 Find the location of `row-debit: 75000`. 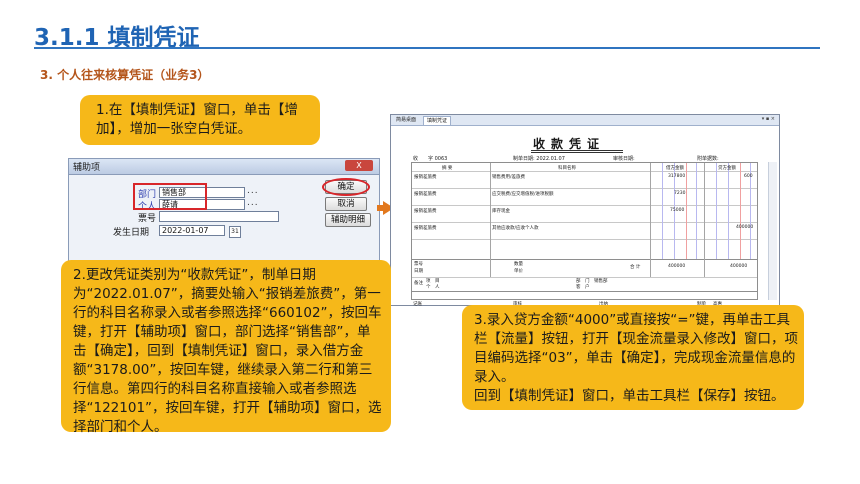

row-debit: 75000 is located at coordinates (677, 210).